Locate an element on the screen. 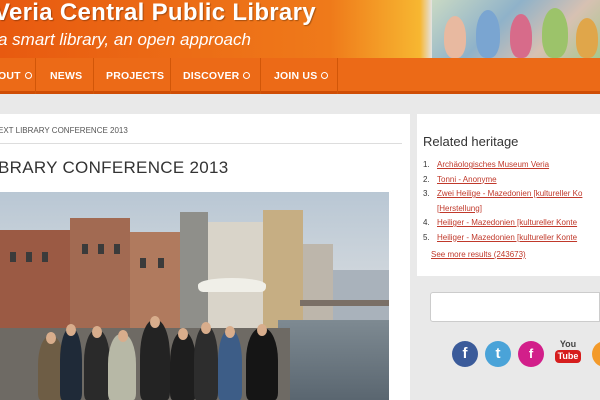 The width and height of the screenshot is (600, 400). list-item: 2. Tonni - Anonyme is located at coordinates (511, 180).